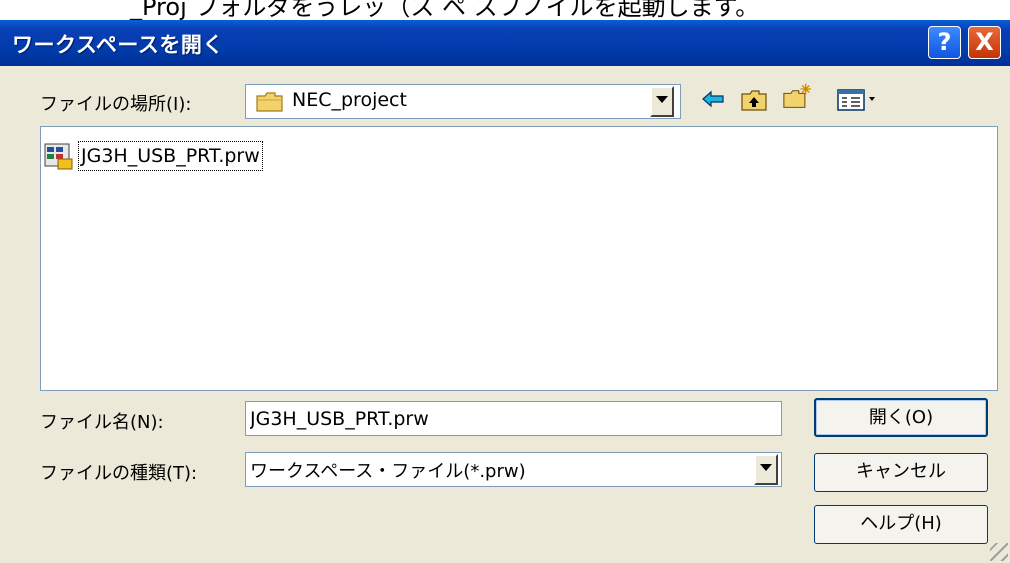  What do you see at coordinates (901, 472) in the screenshot?
I see `cancel-button: キャンセル` at bounding box center [901, 472].